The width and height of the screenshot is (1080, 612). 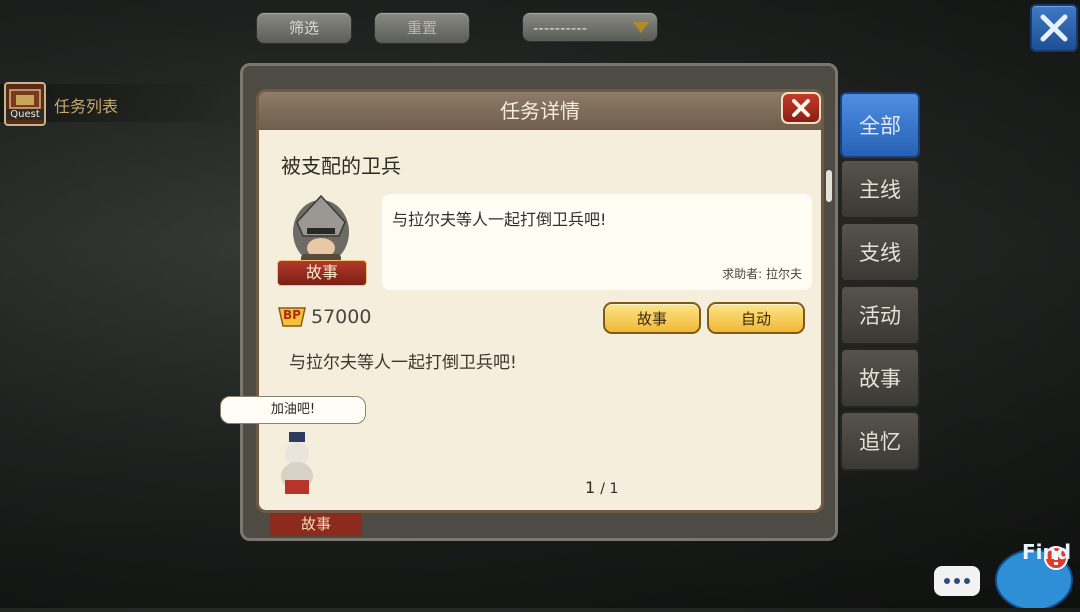 I want to click on character-portrait: 故事, so click(x=322, y=241).